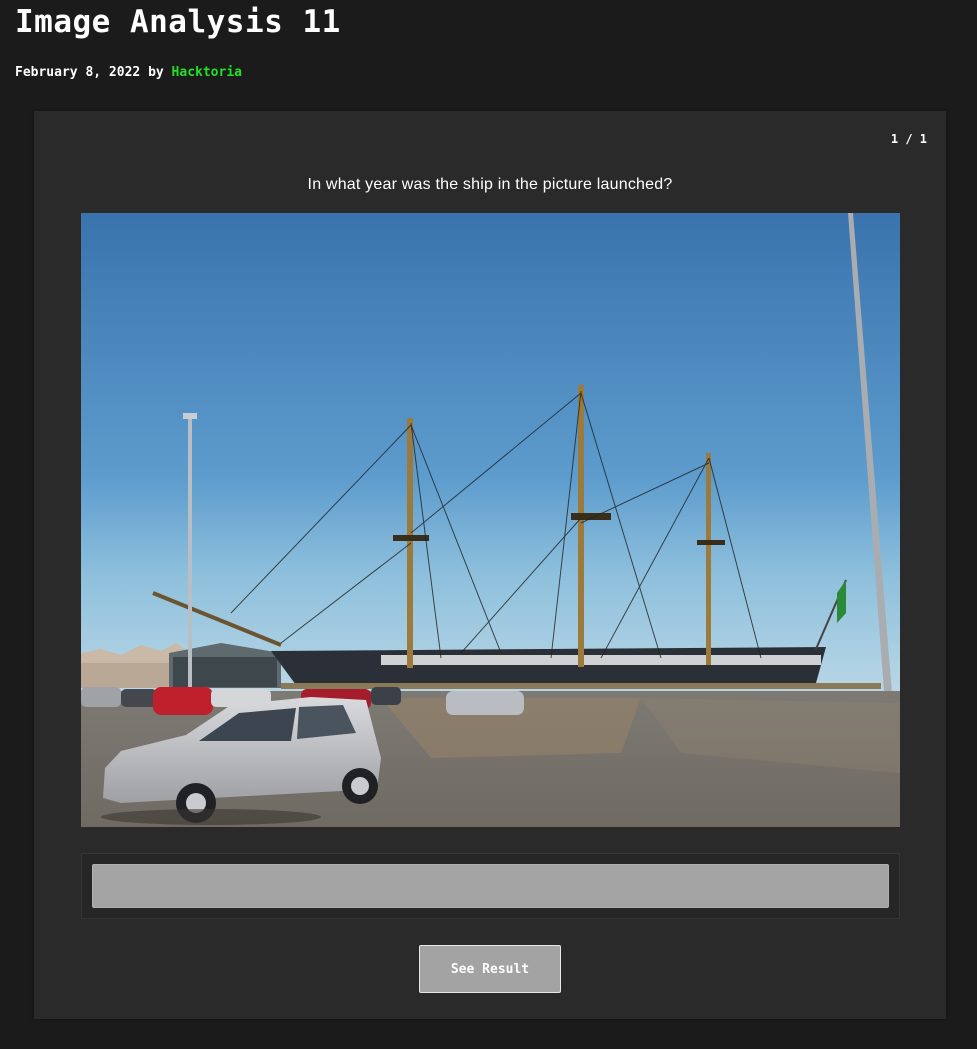 The image size is (977, 1049). What do you see at coordinates (78, 72) in the screenshot?
I see `post-date: February 8, 2022` at bounding box center [78, 72].